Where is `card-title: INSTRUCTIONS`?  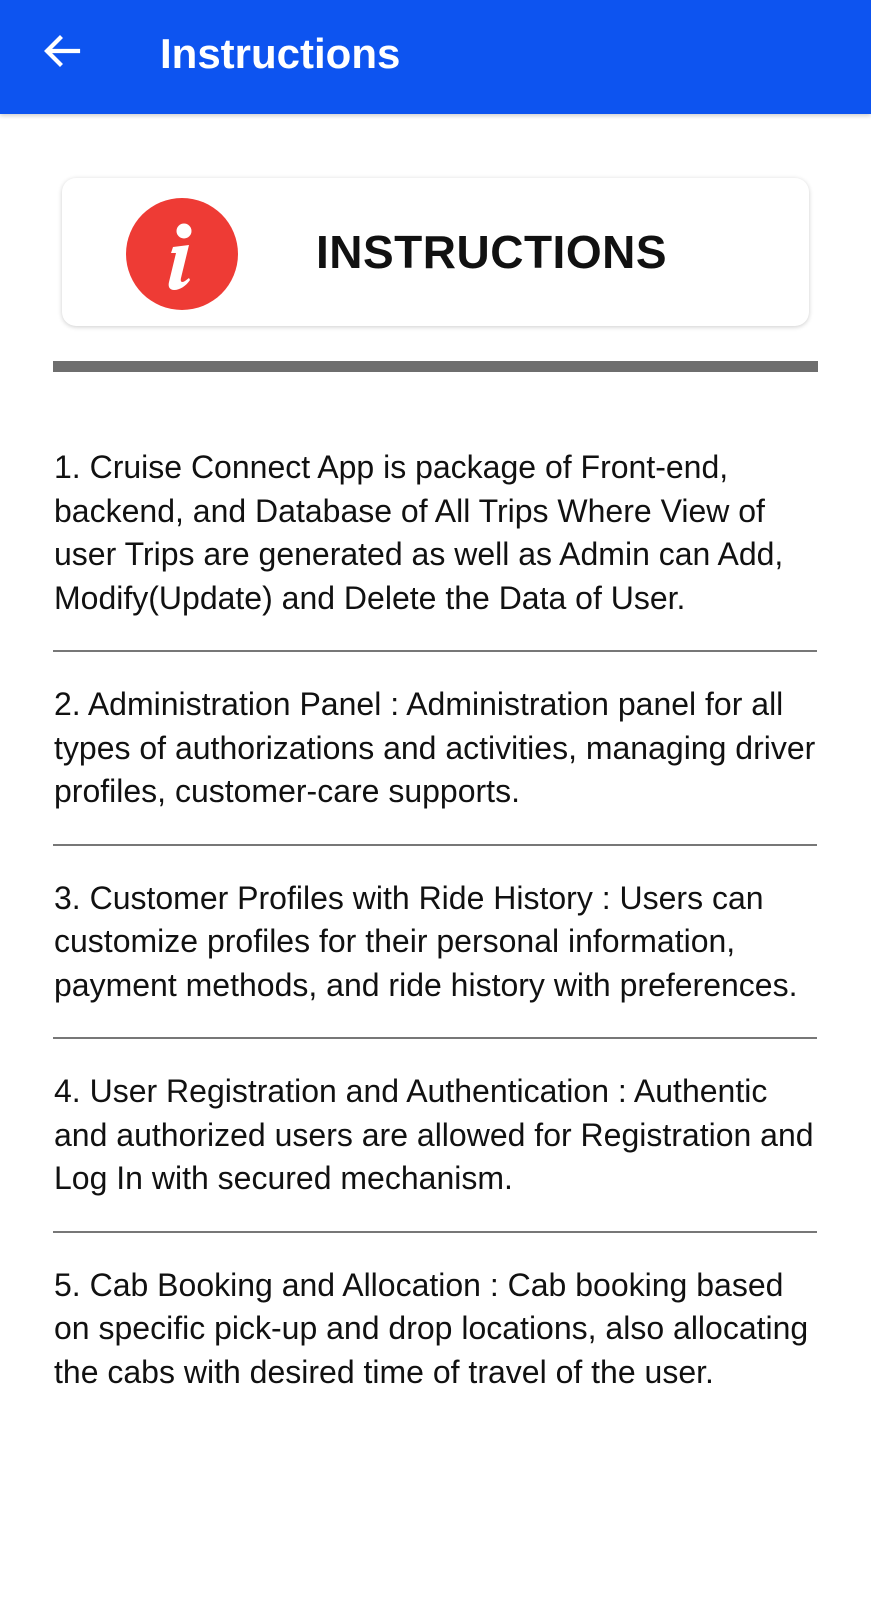 card-title: INSTRUCTIONS is located at coordinates (491, 252).